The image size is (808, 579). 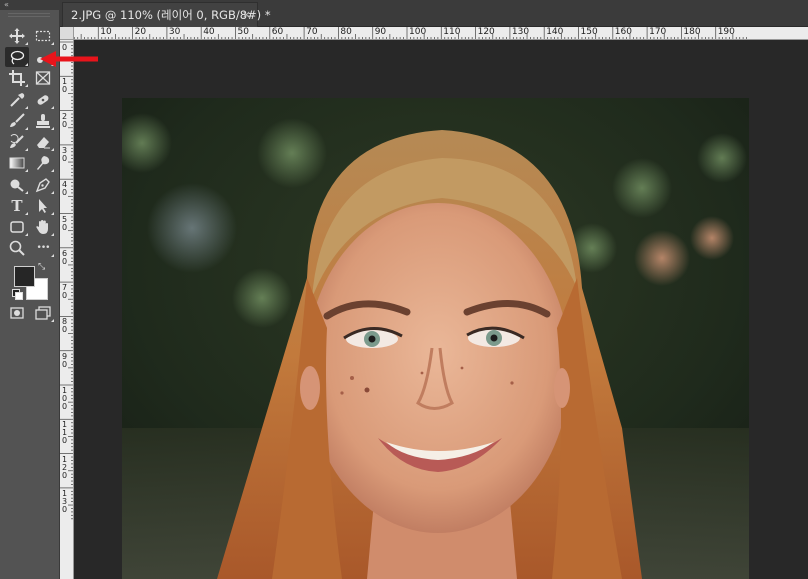 I want to click on panel-collapse-grip: «, so click(x=30, y=5).